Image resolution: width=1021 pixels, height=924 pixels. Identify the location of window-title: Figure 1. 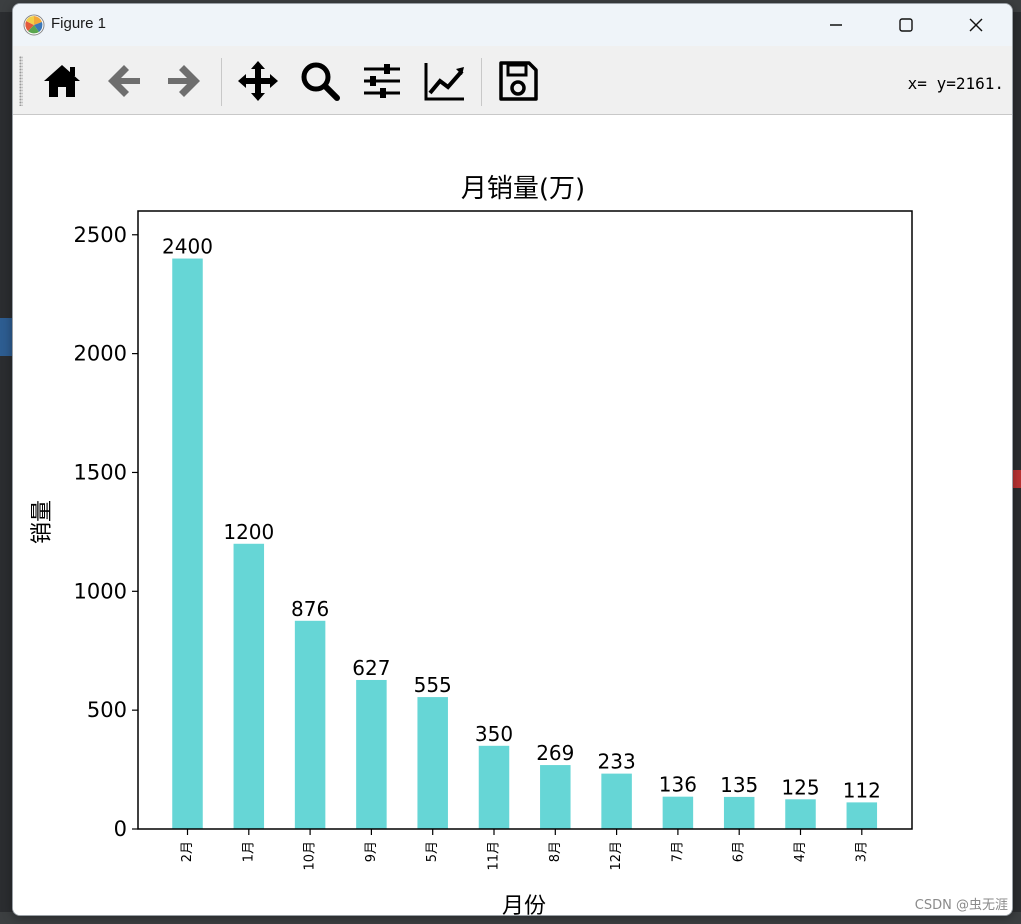
(79, 23).